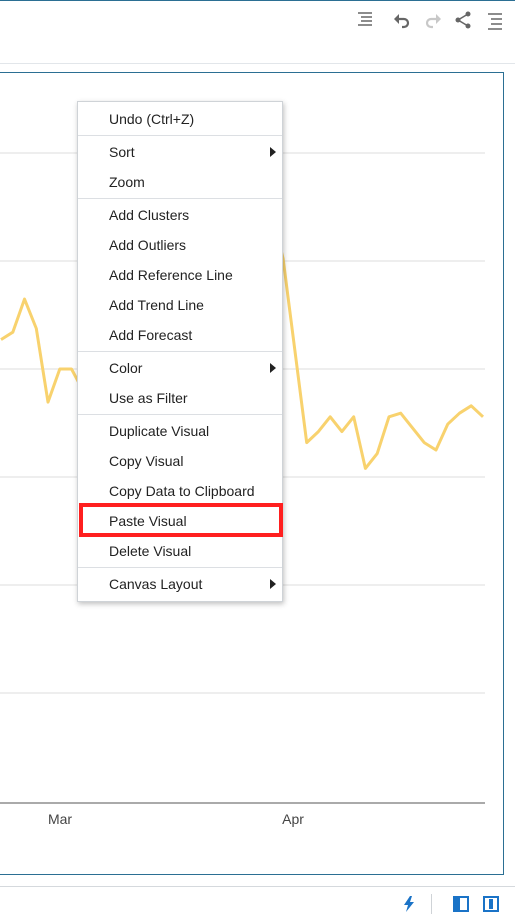 The image size is (515, 920). What do you see at coordinates (491, 904) in the screenshot?
I see `panel-right-icon` at bounding box center [491, 904].